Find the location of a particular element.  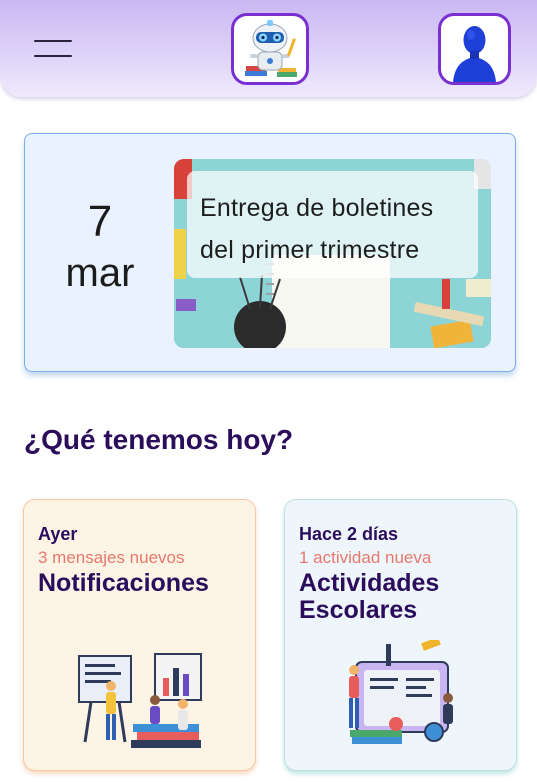

notifications-illustration is located at coordinates (139, 705).